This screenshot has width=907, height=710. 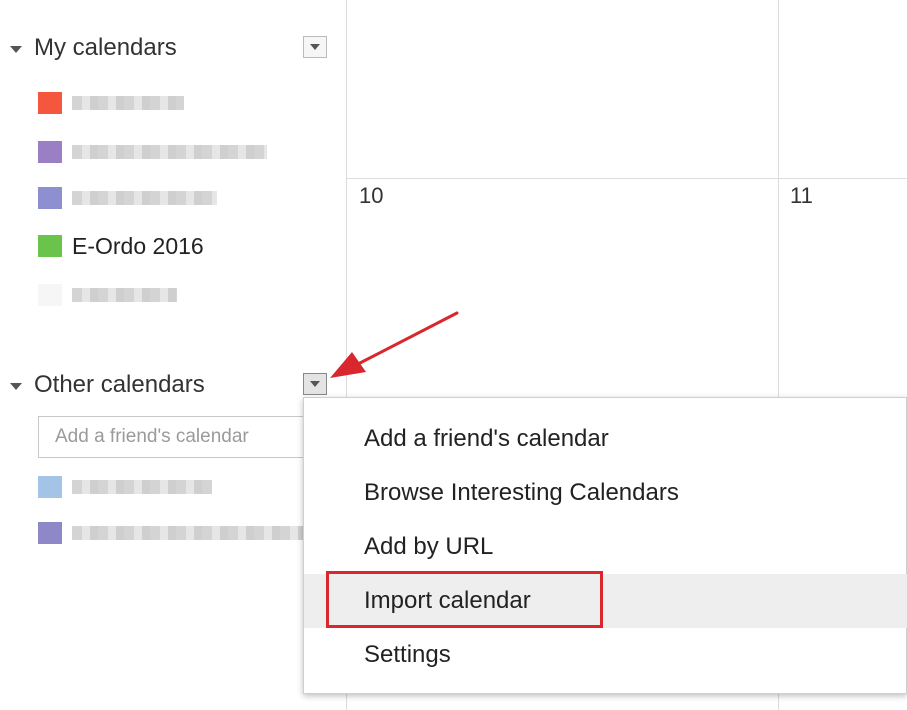 What do you see at coordinates (801, 196) in the screenshot?
I see `day-number-11: 11` at bounding box center [801, 196].